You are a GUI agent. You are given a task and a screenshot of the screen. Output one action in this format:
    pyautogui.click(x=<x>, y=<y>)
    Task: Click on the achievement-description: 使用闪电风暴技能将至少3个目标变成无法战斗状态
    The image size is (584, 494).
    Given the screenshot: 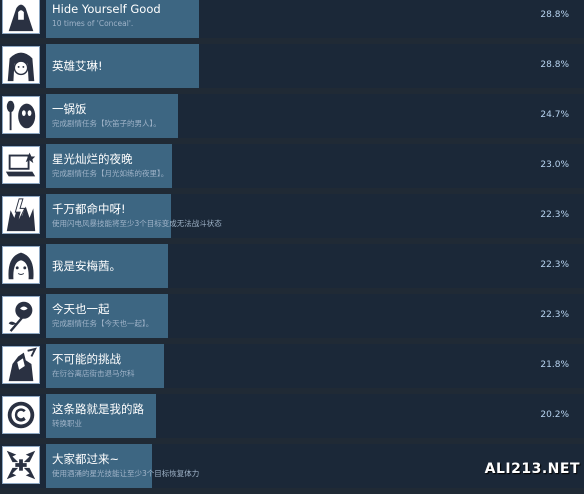 What is the action you would take?
    pyautogui.click(x=137, y=223)
    